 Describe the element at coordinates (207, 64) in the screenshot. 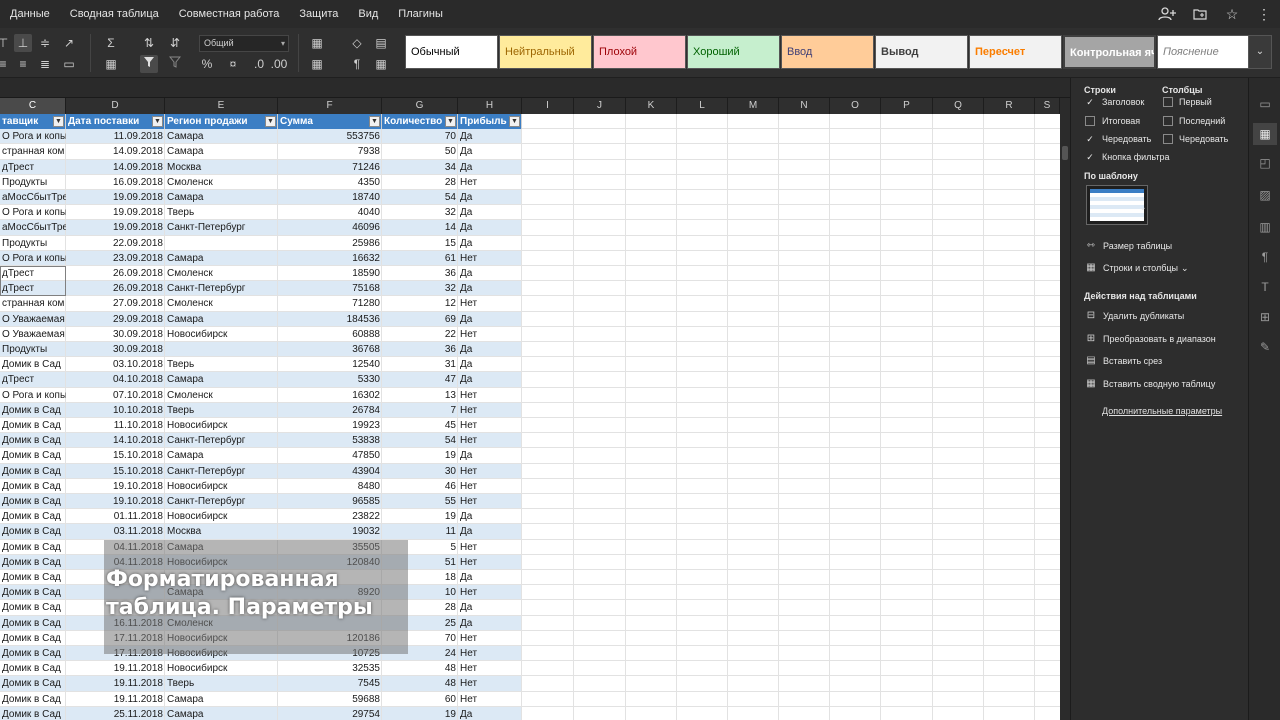

I see `percent-icon: %` at that location.